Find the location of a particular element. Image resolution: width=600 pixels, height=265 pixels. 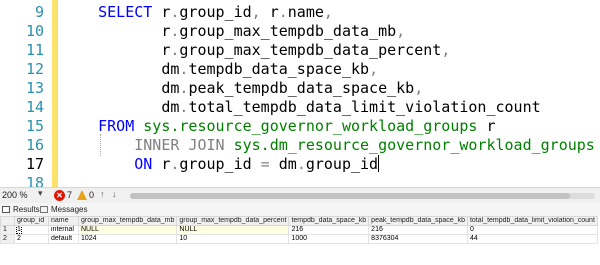

line-number: 9 is located at coordinates (39, 12).